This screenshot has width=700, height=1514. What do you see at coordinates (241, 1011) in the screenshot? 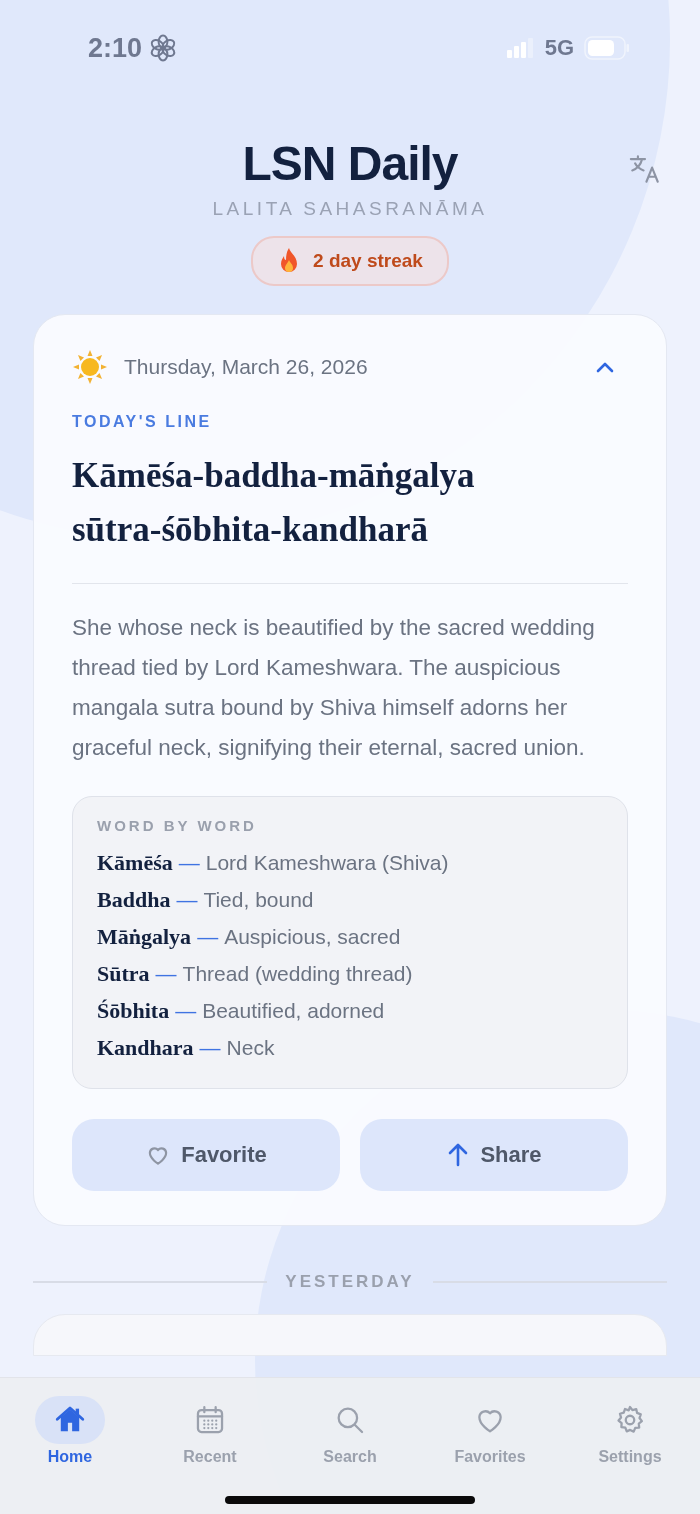
I see `word-gloss: Śōbhita — Beautified, adorned` at bounding box center [241, 1011].